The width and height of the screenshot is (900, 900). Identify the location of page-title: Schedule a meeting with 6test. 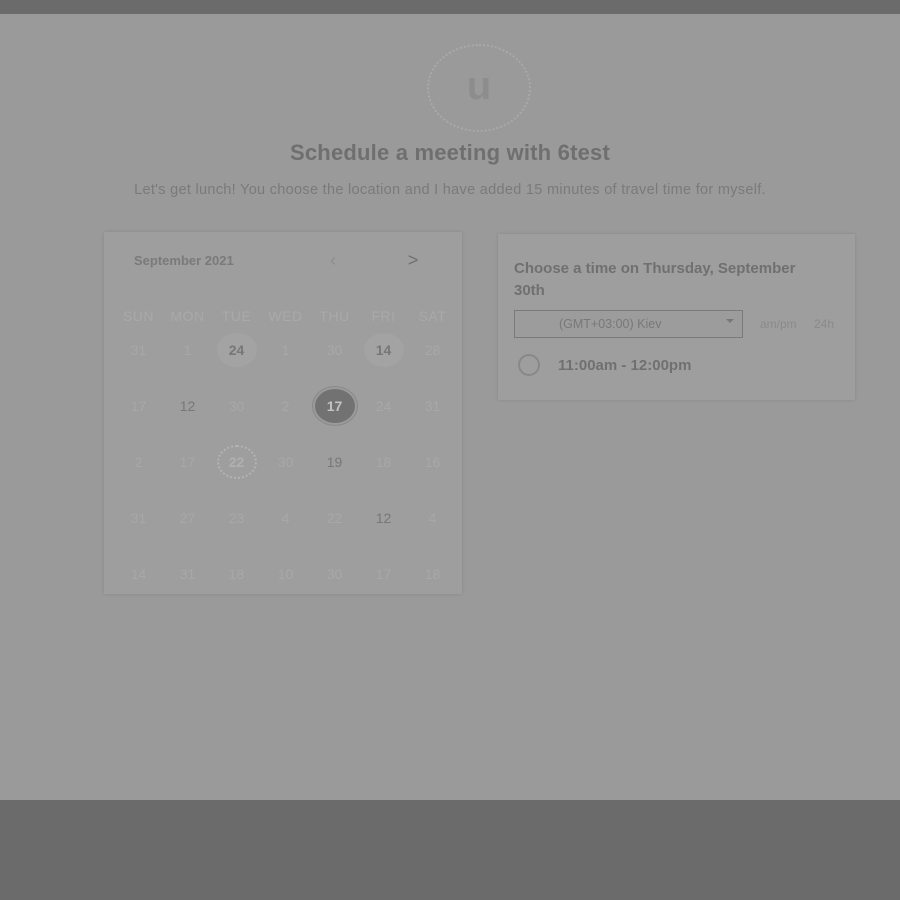
(450, 152).